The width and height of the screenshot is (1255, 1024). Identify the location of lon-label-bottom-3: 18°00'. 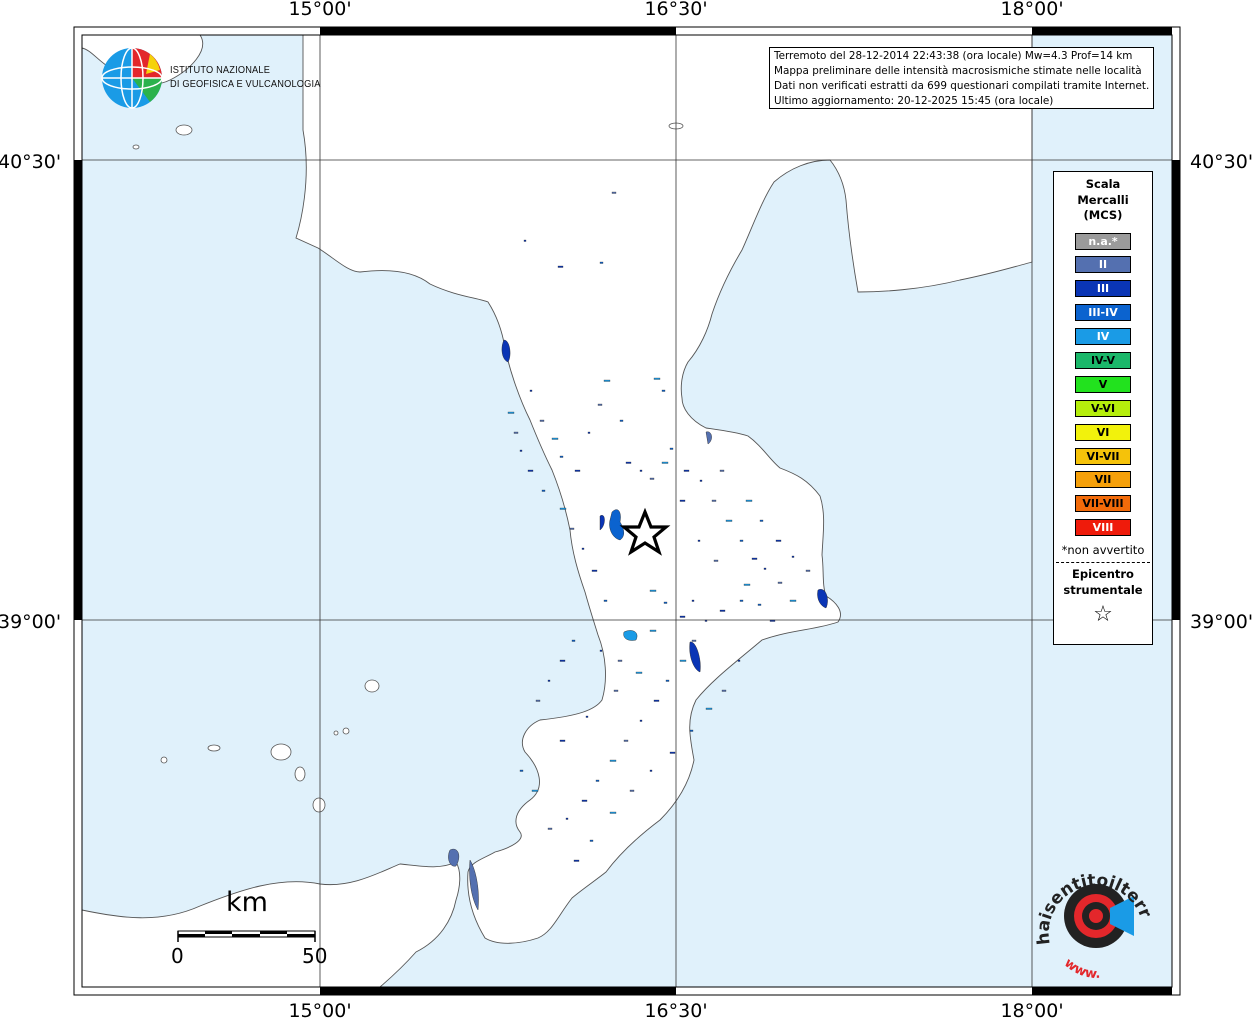
(1032, 1011).